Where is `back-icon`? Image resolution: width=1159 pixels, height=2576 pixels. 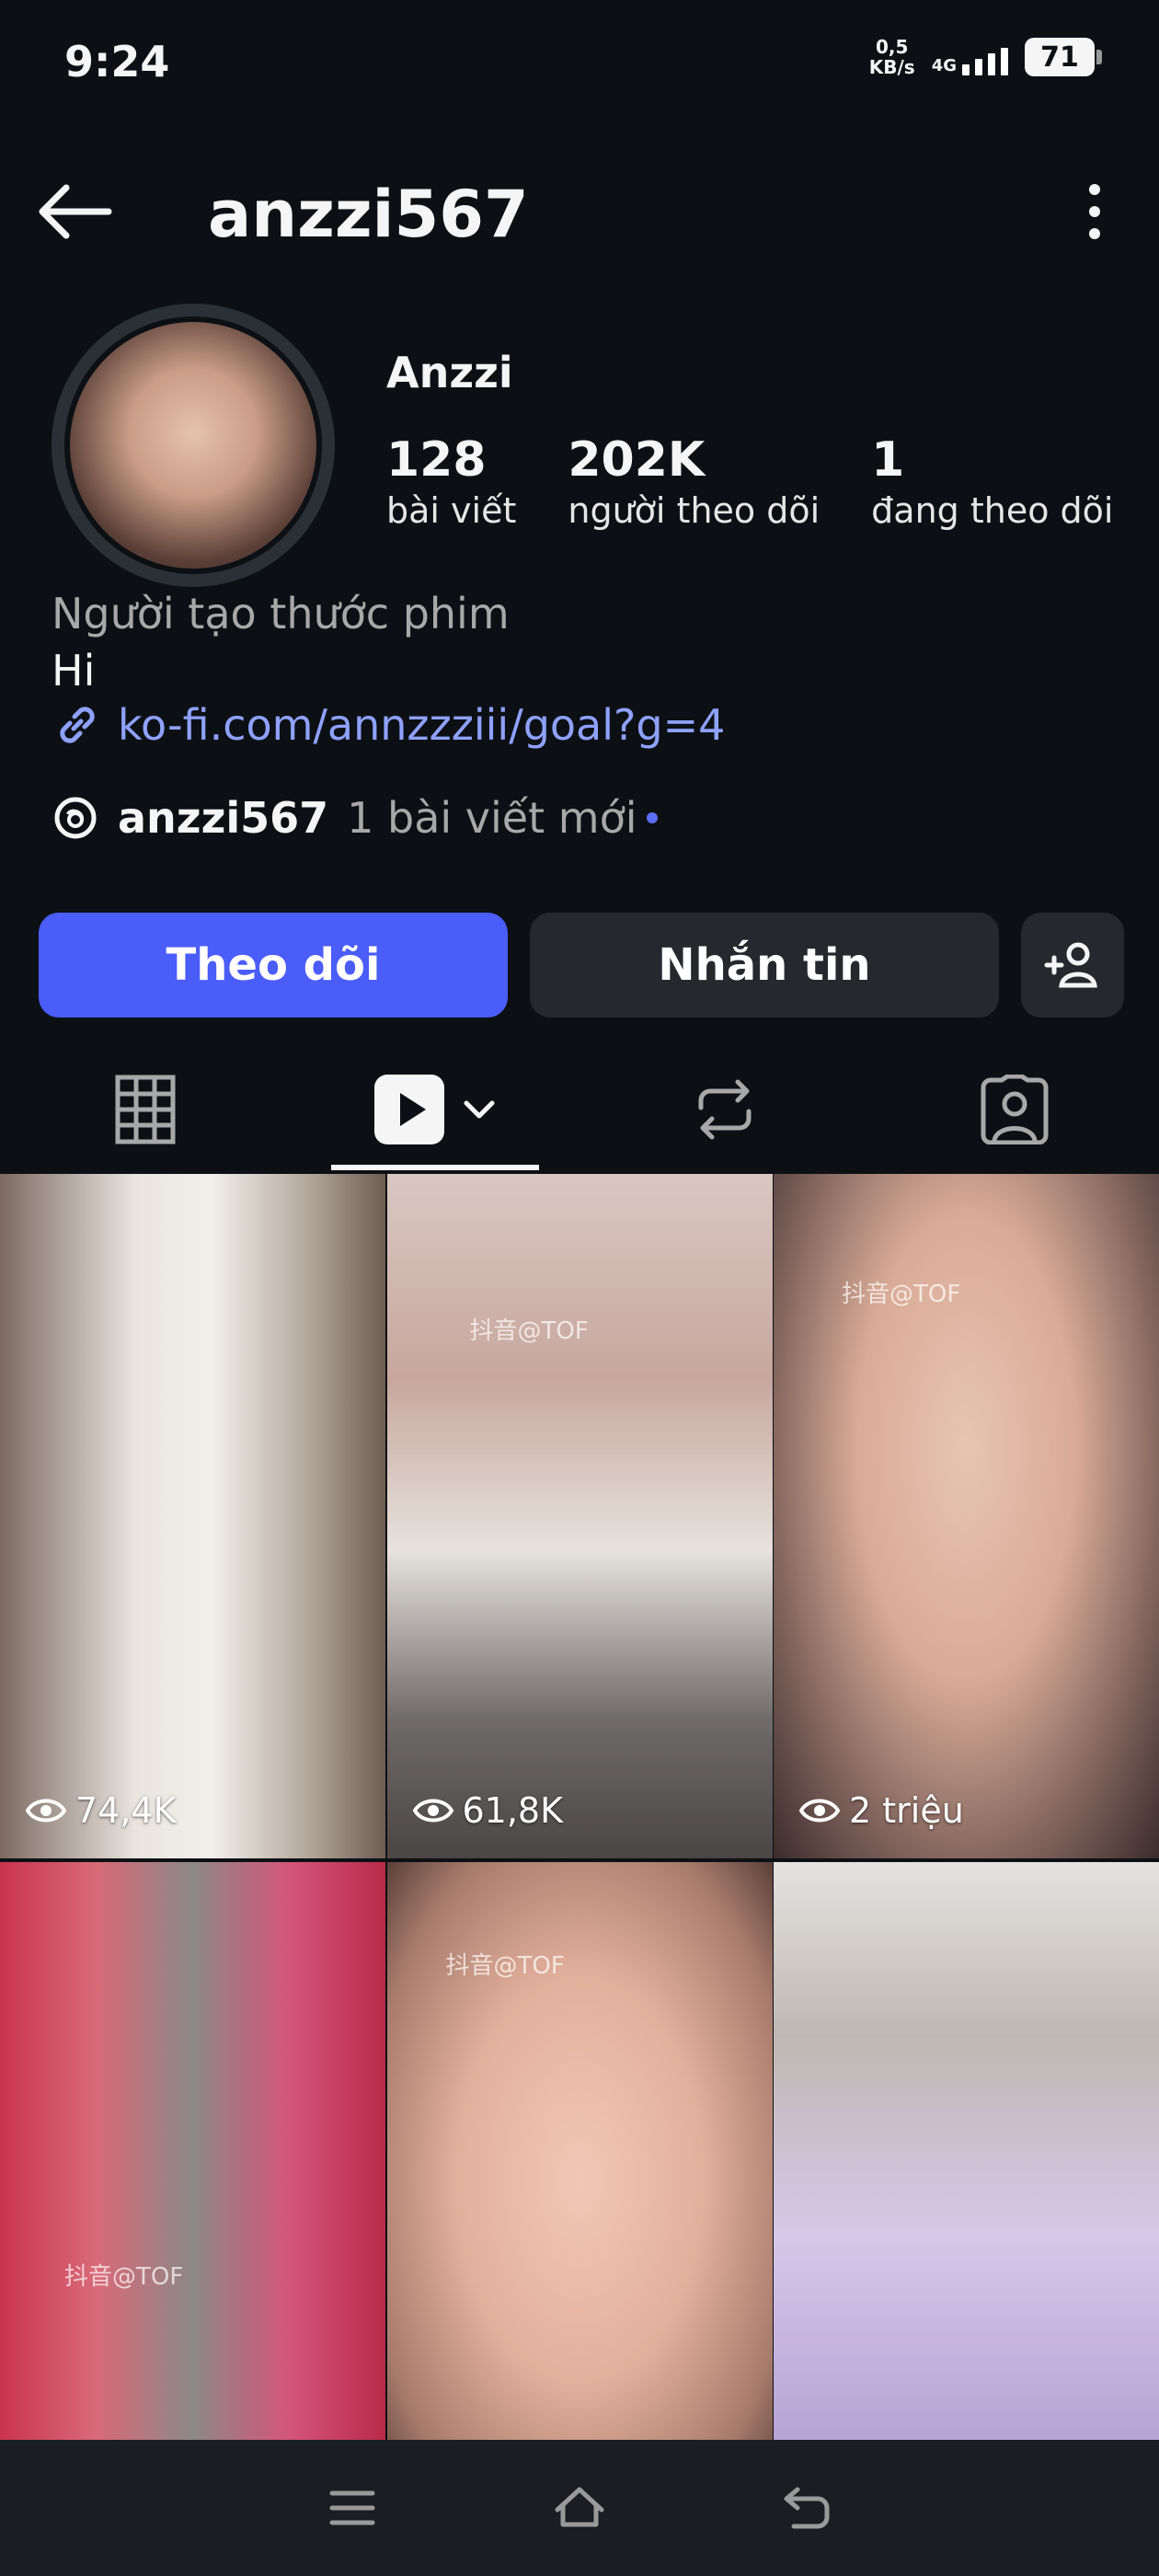
back-icon is located at coordinates (806, 2507).